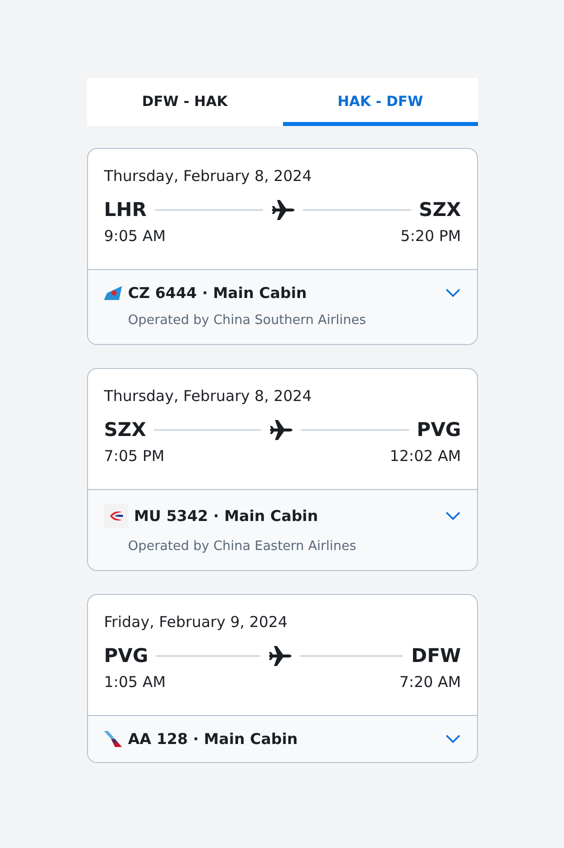 The image size is (564, 848). Describe the element at coordinates (135, 682) in the screenshot. I see `departure-time: 1:05 AM` at that location.